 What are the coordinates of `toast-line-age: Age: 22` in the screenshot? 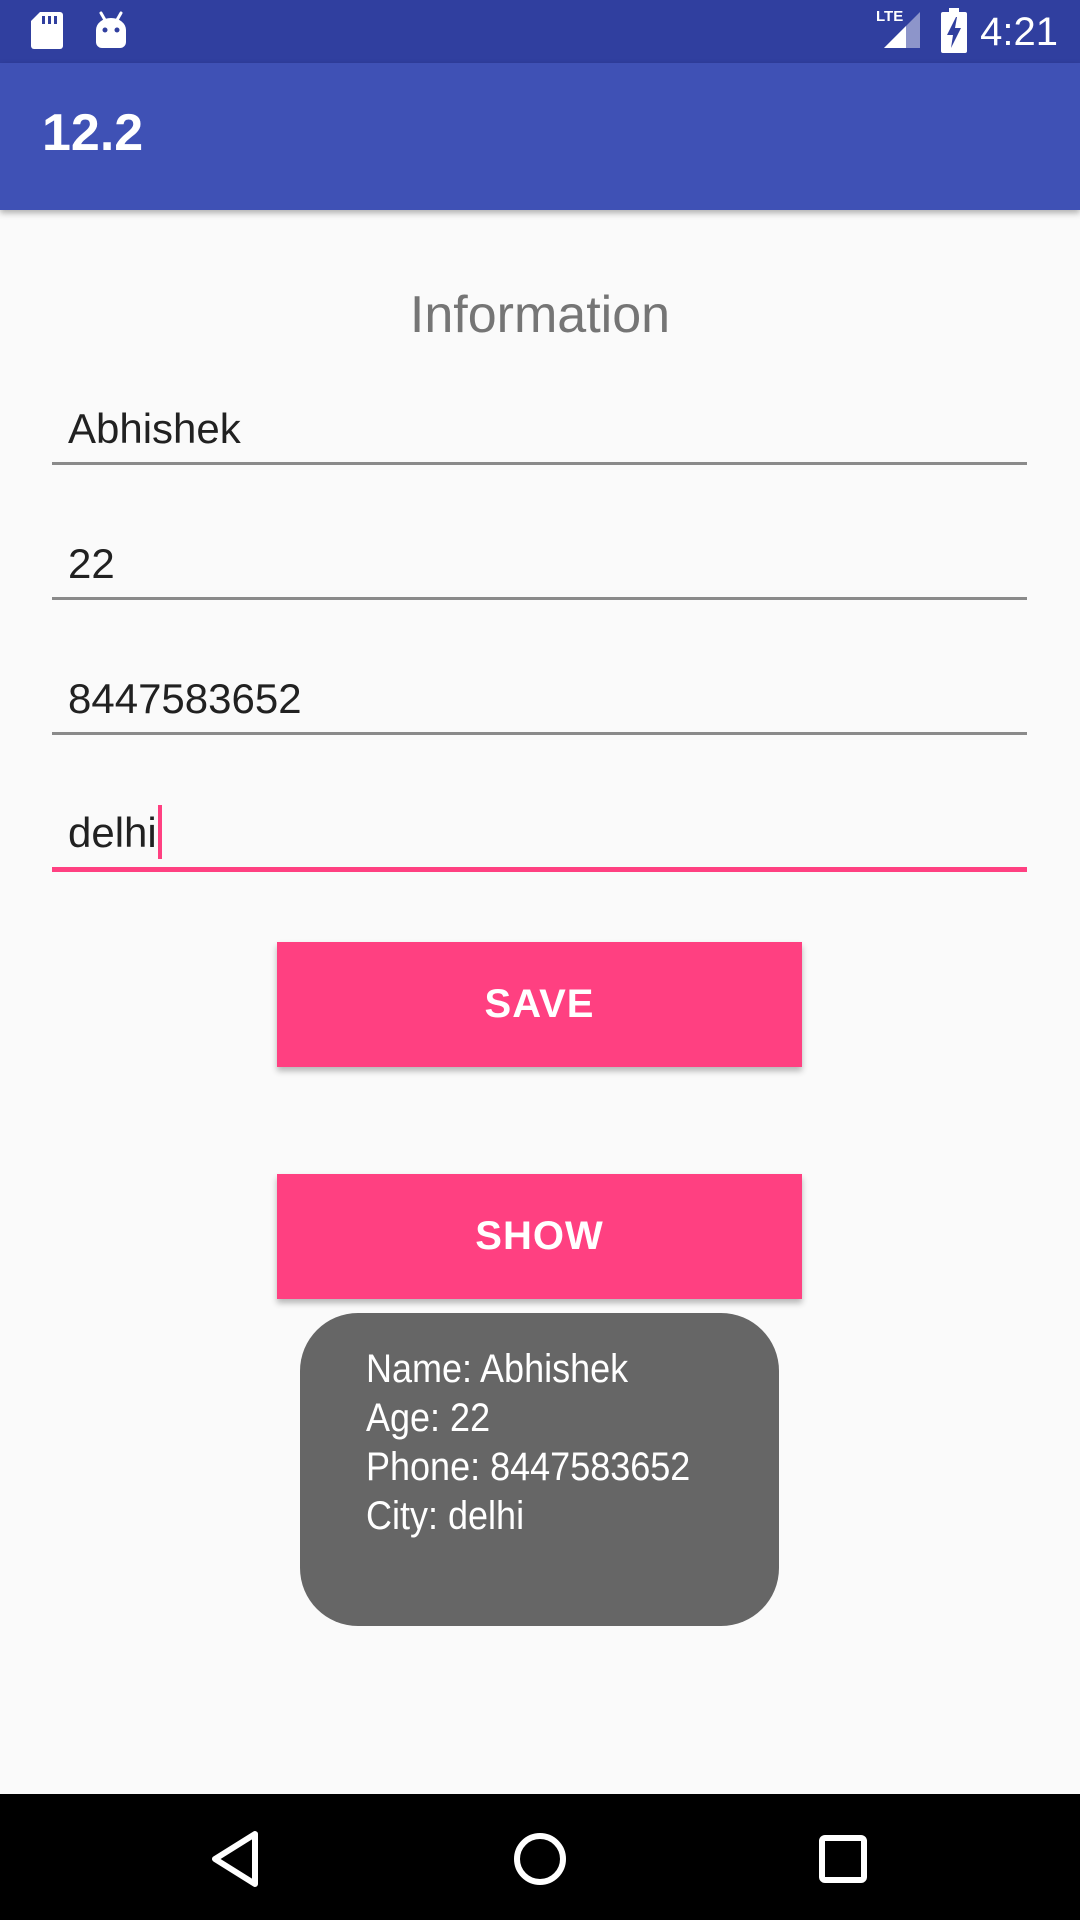 It's located at (428, 1418).